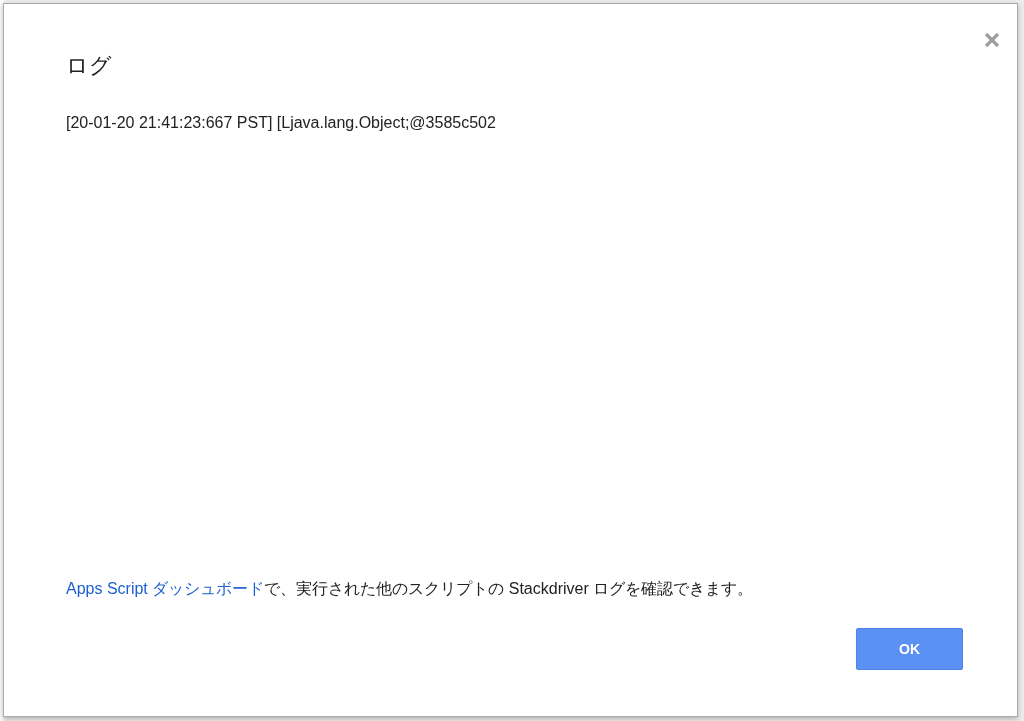  What do you see at coordinates (281, 123) in the screenshot?
I see `log-line: [20-01-20 21:41:23:667 PST] [Ljava.lang.Object;@3585c502` at bounding box center [281, 123].